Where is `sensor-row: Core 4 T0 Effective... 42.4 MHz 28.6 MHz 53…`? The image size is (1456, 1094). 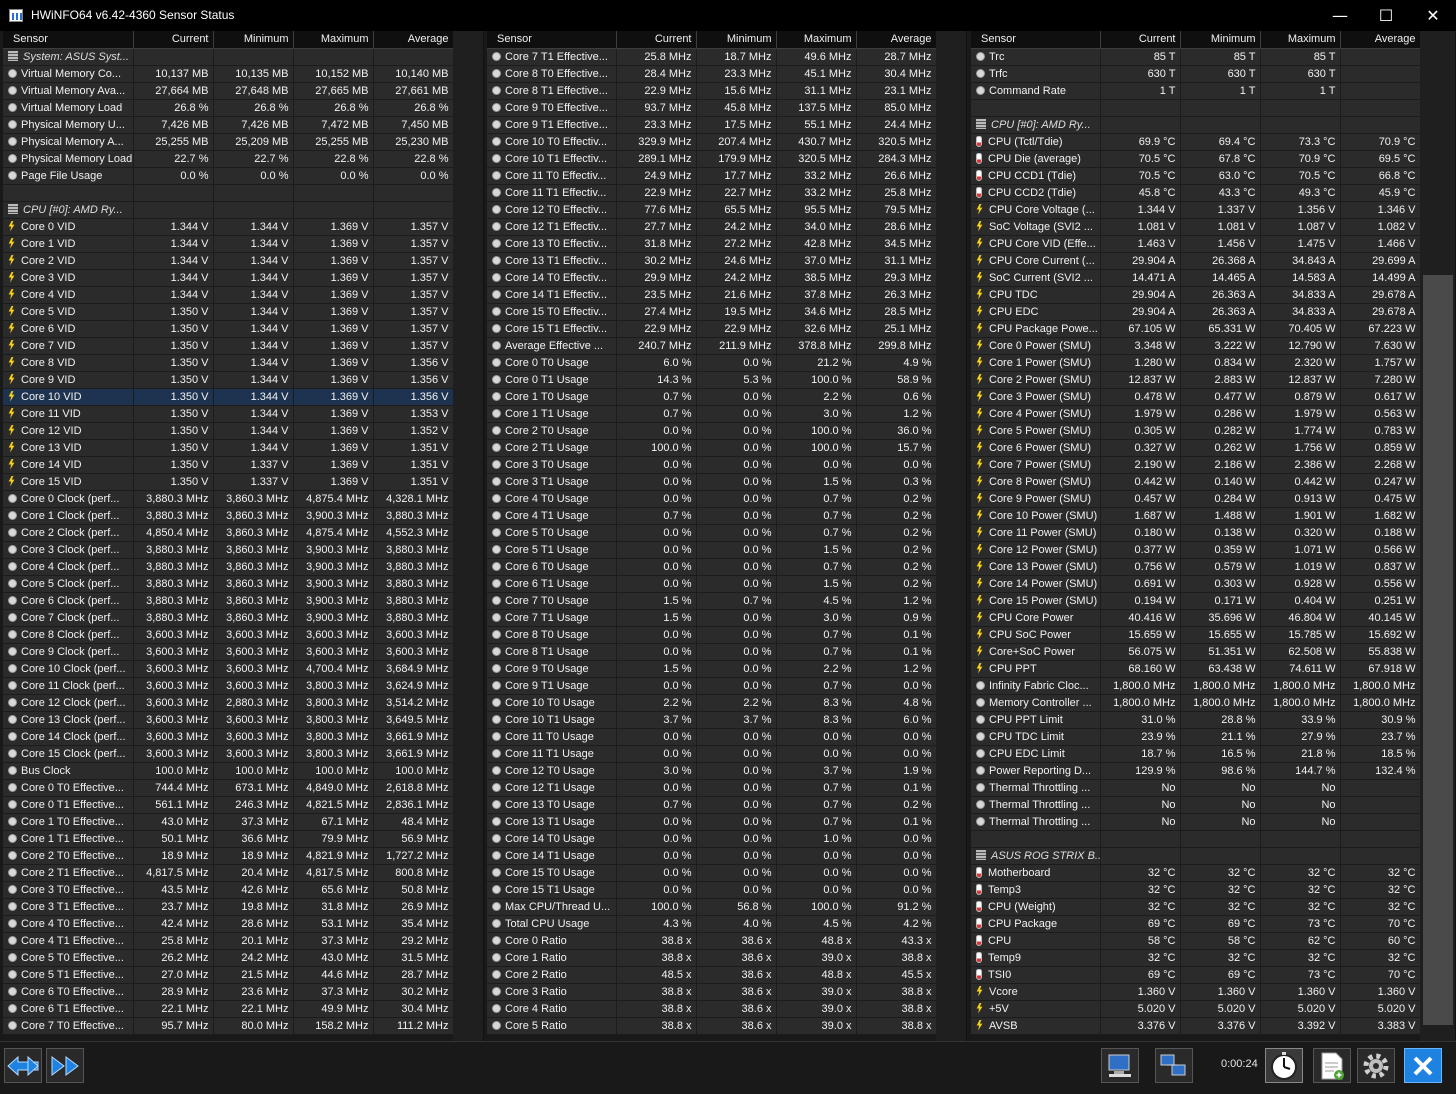 sensor-row: Core 4 T0 Effective... 42.4 MHz 28.6 MHz 53… is located at coordinates (228, 924).